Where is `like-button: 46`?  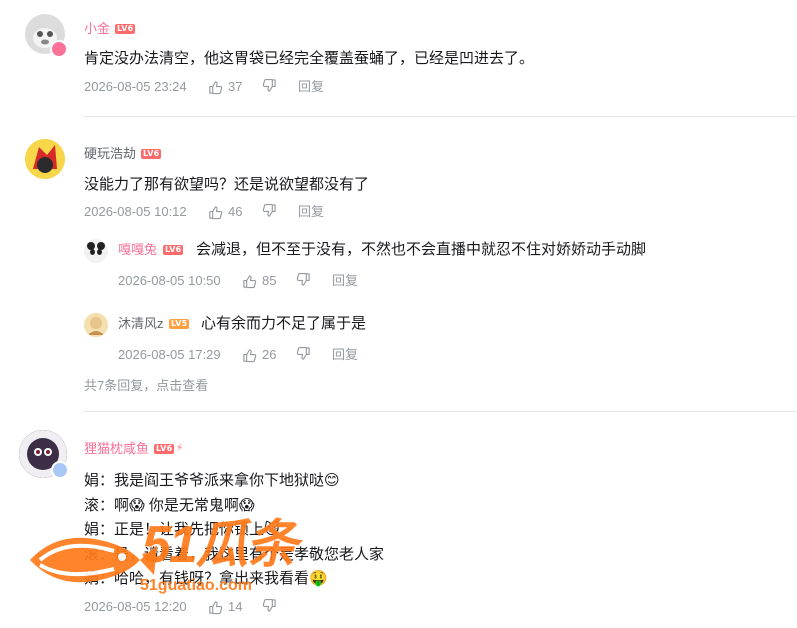
like-button: 46 is located at coordinates (225, 212).